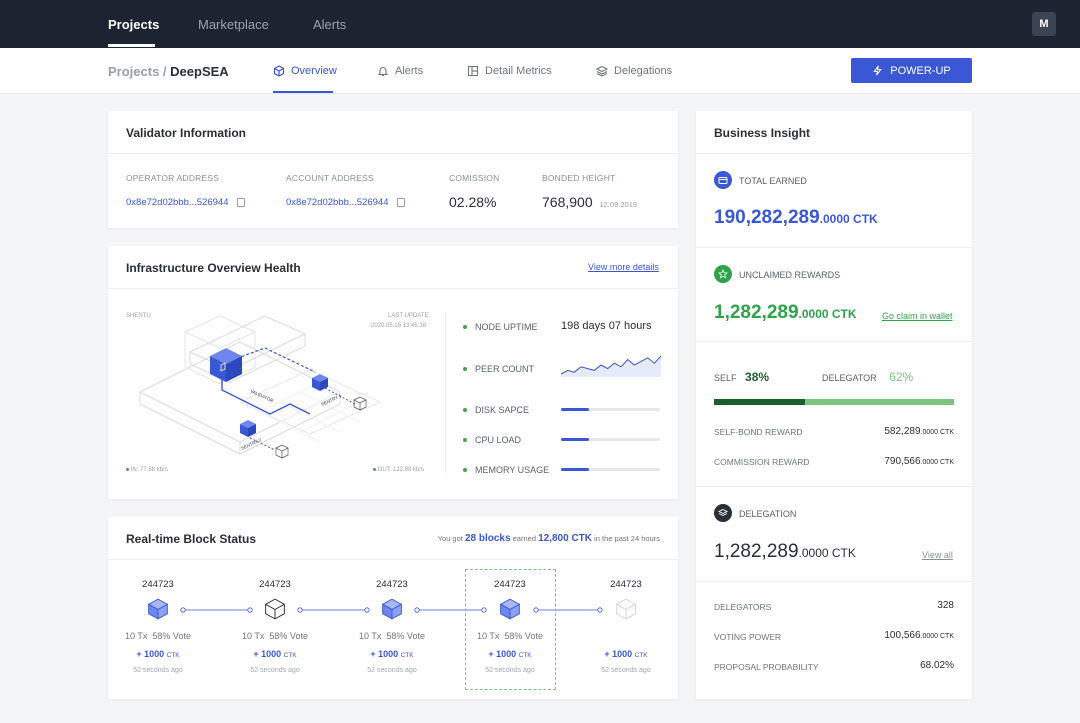 The width and height of the screenshot is (1080, 723). I want to click on breadcrumb-parent: Projects /, so click(137, 71).